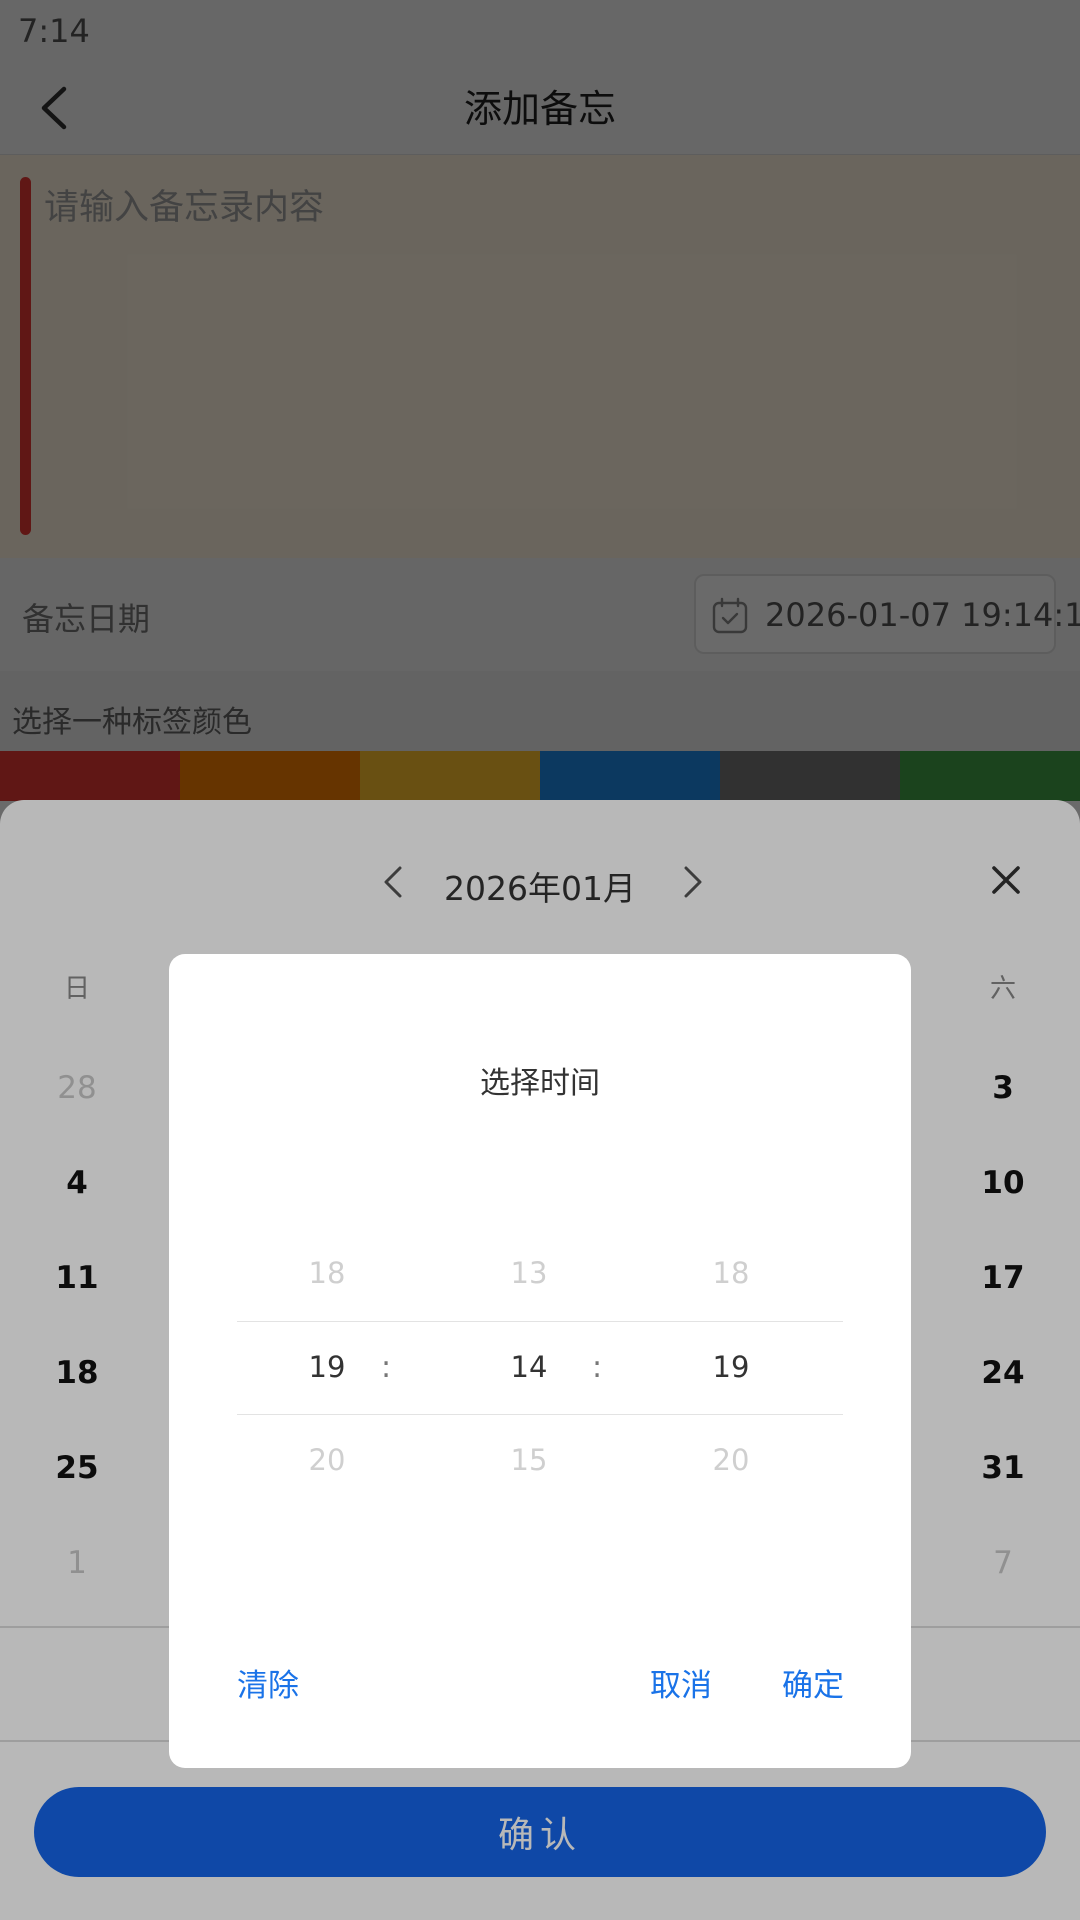 The height and width of the screenshot is (1920, 1080). I want to click on second-prev: 18, so click(731, 1273).